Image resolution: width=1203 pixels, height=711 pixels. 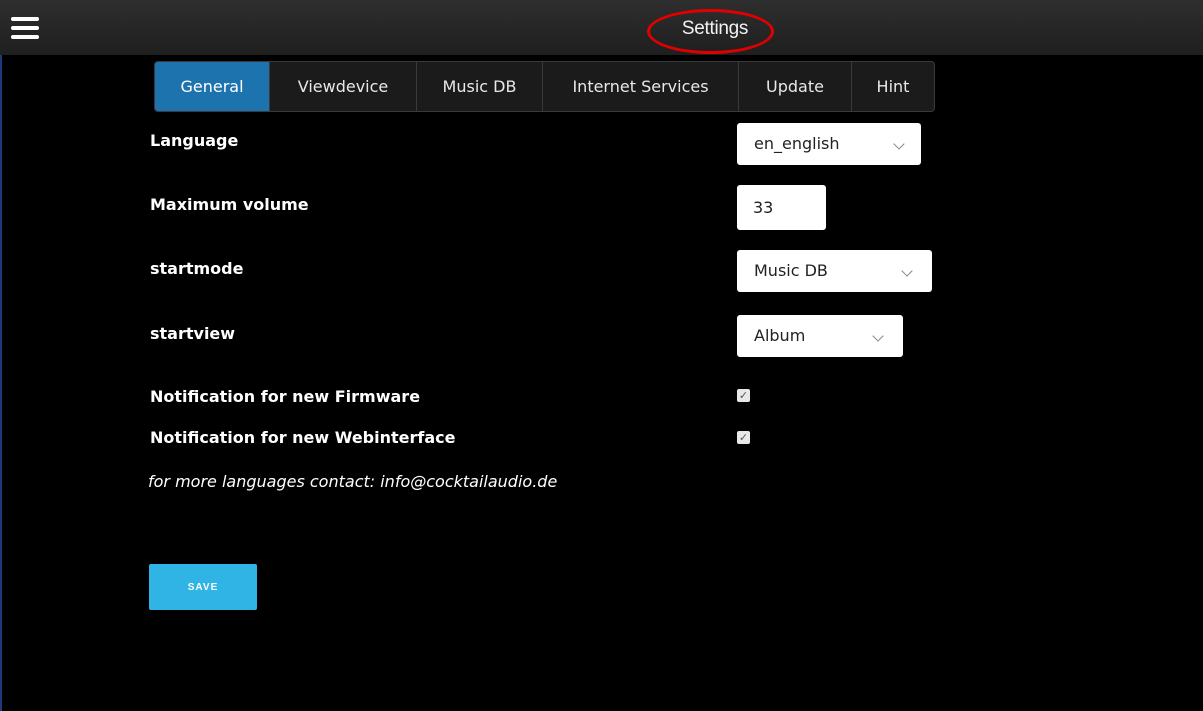 I want to click on tab-general: General, so click(x=212, y=86).